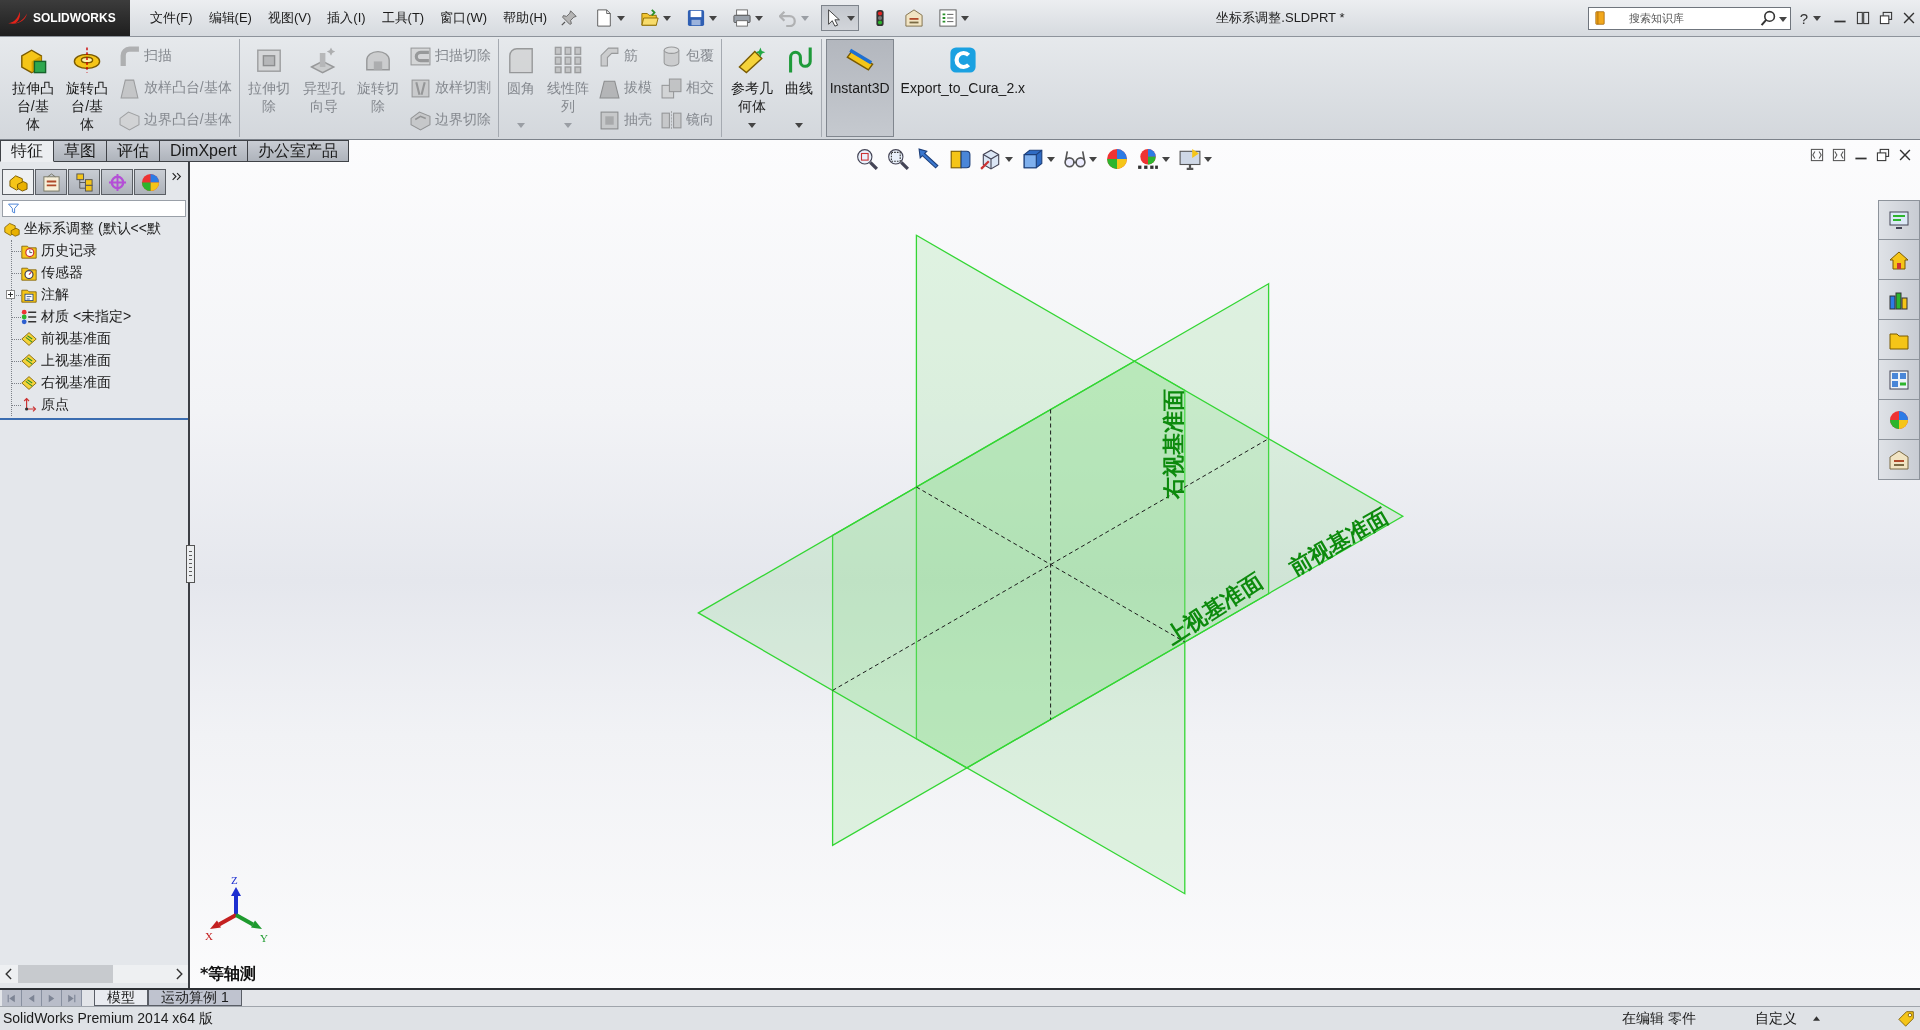  Describe the element at coordinates (60, 251) in the screenshot. I see `tree-item: 历史记录` at that location.